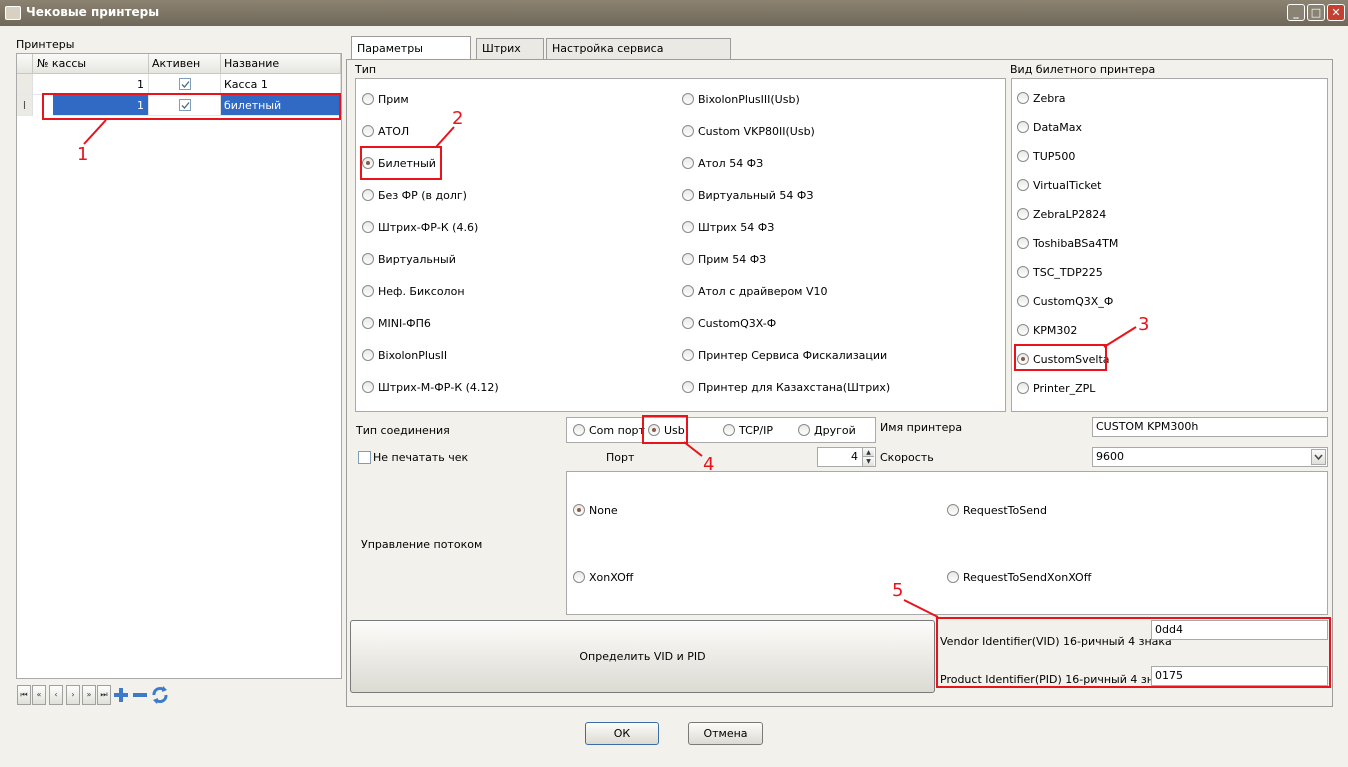 The width and height of the screenshot is (1348, 767). Describe the element at coordinates (755, 195) in the screenshot. I see `type-option-label: Виртуальный 54 ФЗ` at that location.